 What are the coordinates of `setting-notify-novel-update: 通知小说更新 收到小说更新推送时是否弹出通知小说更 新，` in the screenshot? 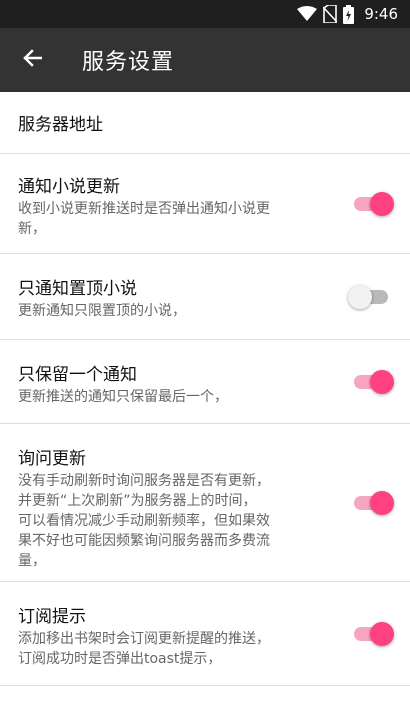 It's located at (205, 204).